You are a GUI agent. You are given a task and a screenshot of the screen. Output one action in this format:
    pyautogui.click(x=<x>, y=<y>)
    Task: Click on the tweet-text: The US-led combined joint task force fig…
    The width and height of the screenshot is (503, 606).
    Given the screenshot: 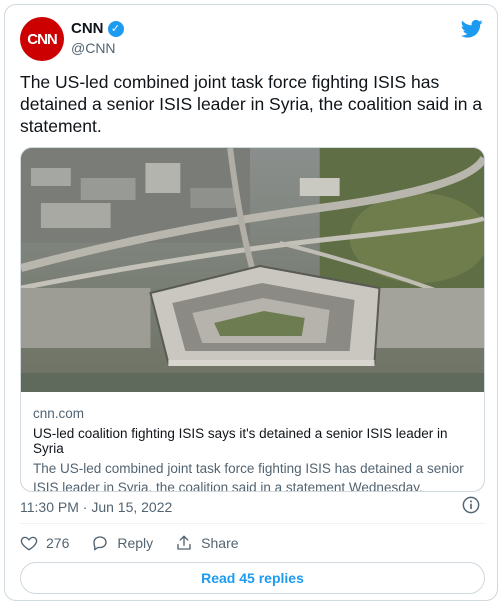 What is the action you would take?
    pyautogui.click(x=251, y=104)
    